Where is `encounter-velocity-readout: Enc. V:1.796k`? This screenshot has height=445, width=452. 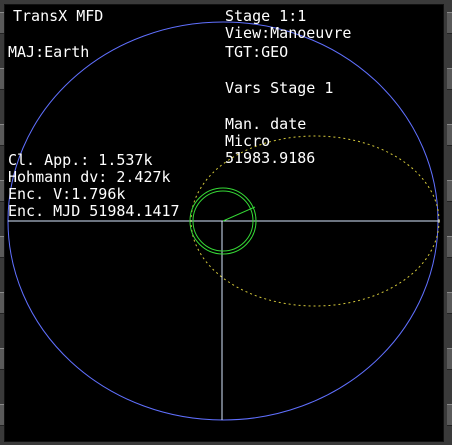 encounter-velocity-readout: Enc. V:1.796k is located at coordinates (67, 194).